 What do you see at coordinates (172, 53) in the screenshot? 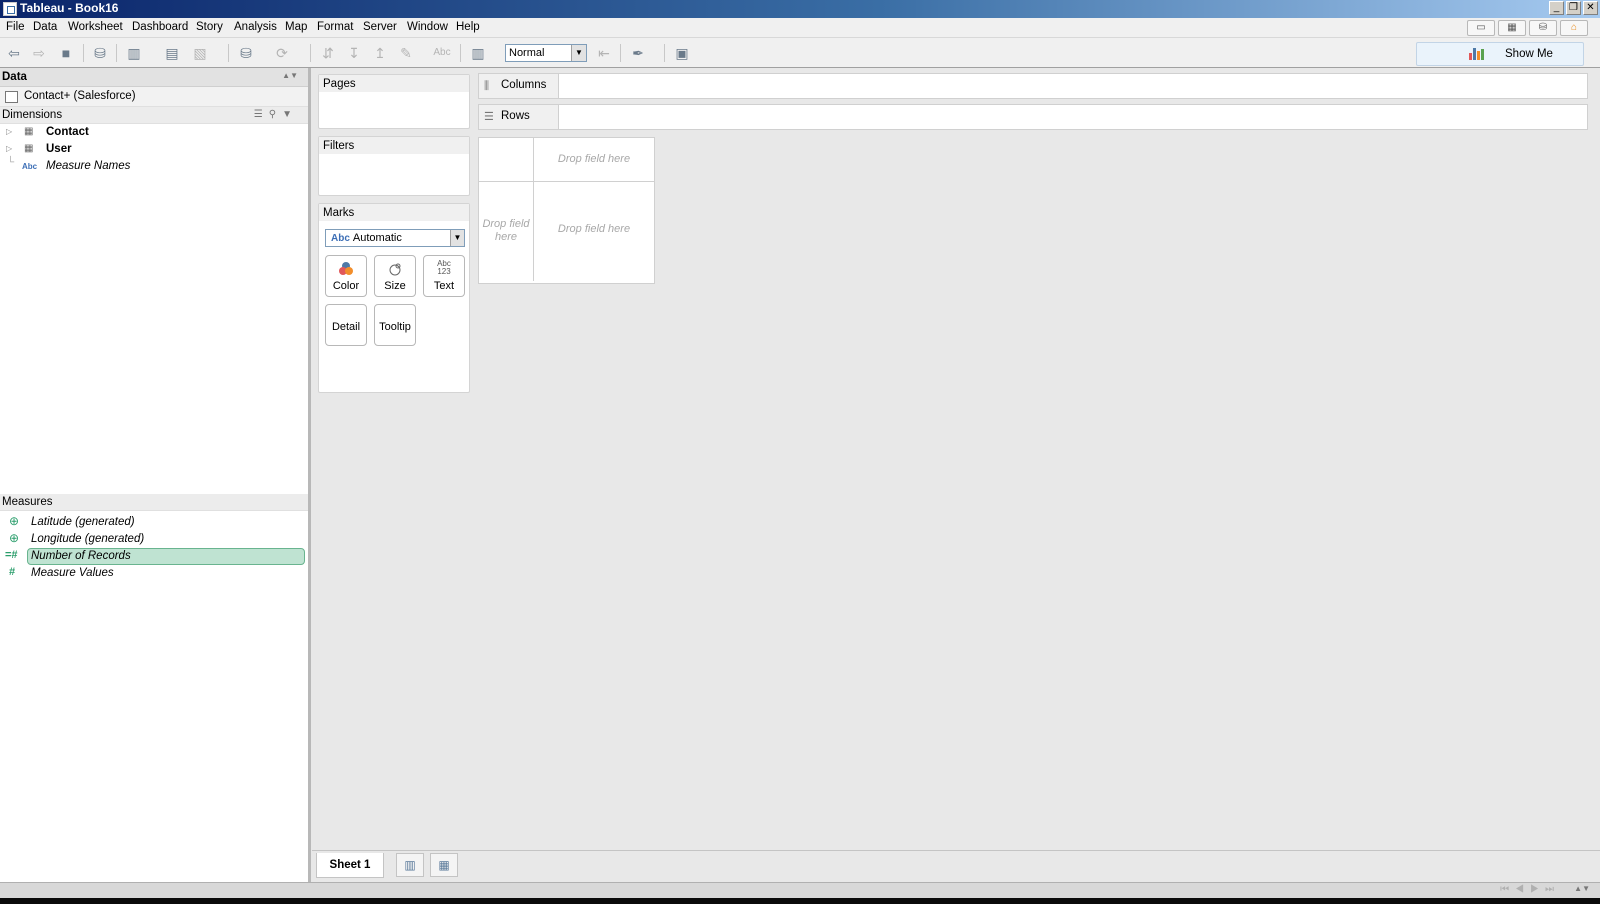
I see `duplicate-sheet-icon: ▤` at bounding box center [172, 53].